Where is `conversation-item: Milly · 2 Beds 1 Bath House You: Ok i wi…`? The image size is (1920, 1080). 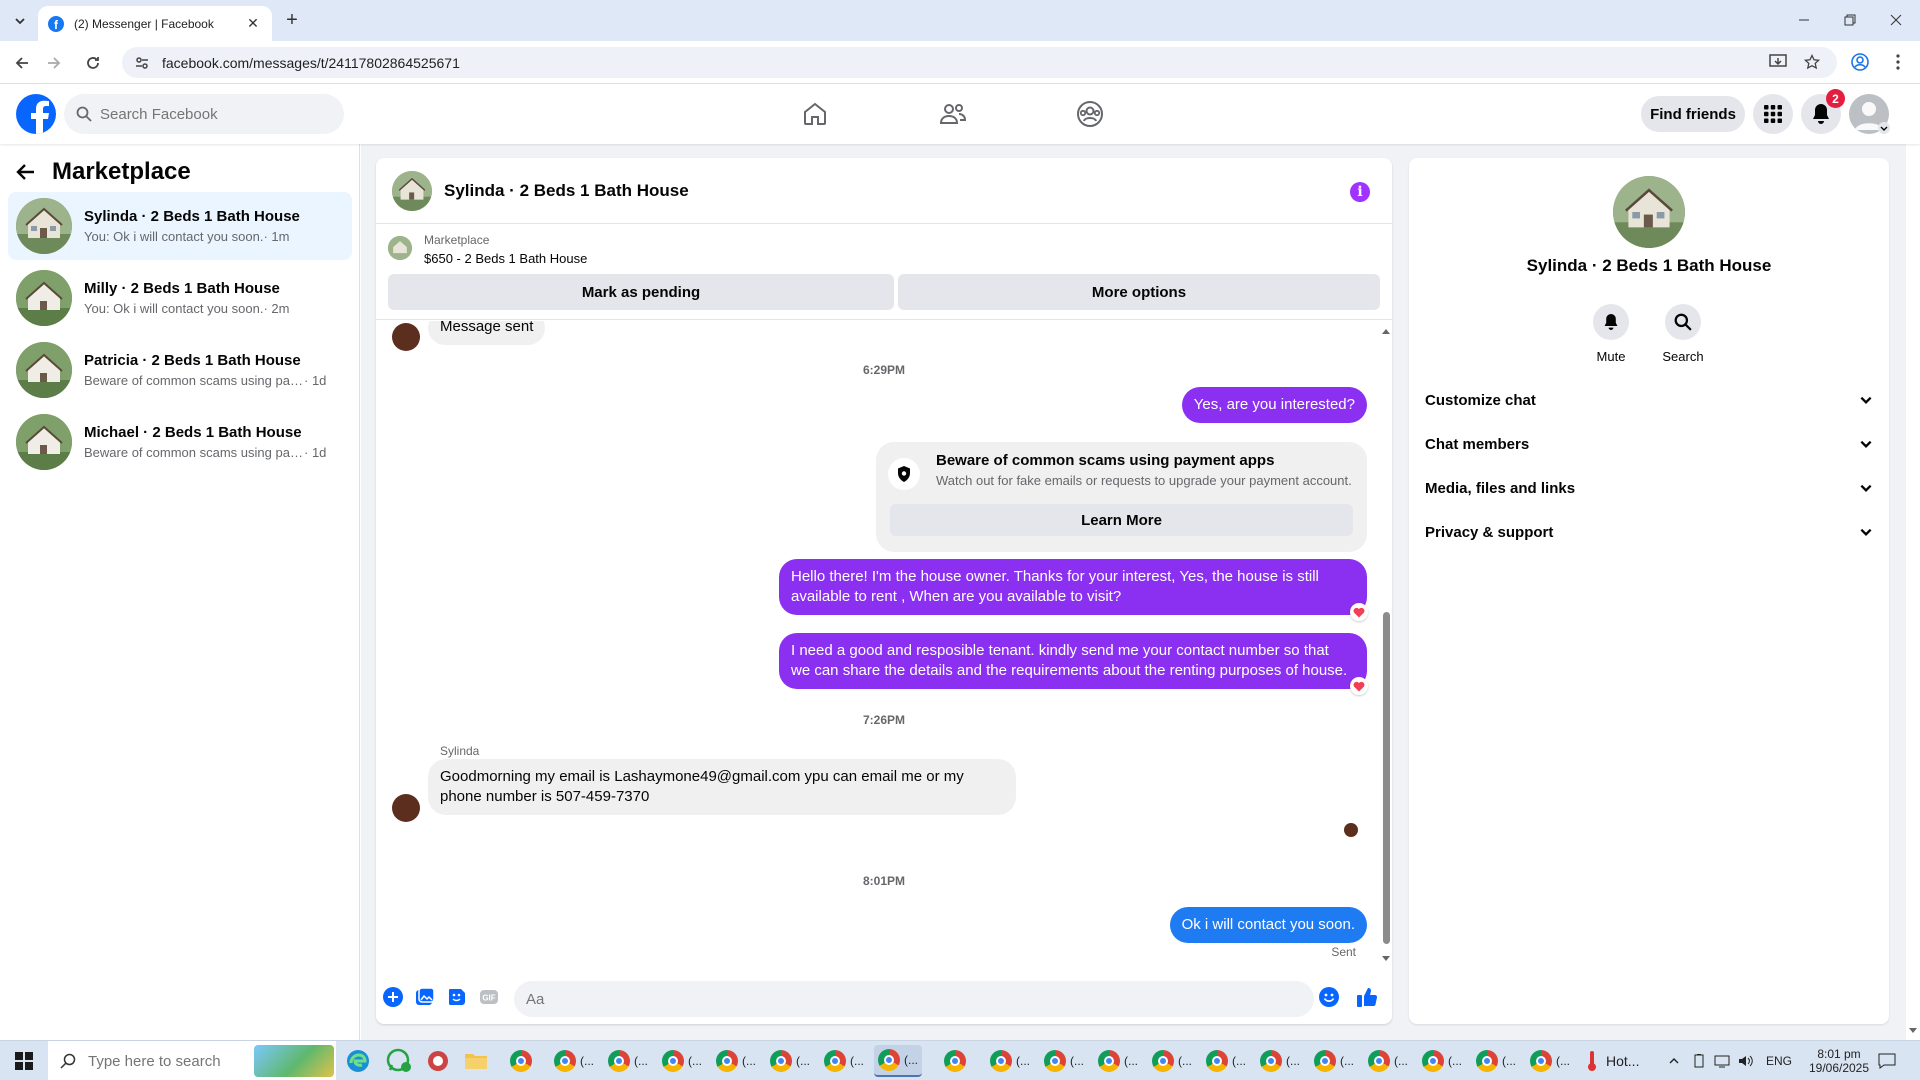 conversation-item: Milly · 2 Beds 1 Bath House You: Ok i wi… is located at coordinates (180, 298).